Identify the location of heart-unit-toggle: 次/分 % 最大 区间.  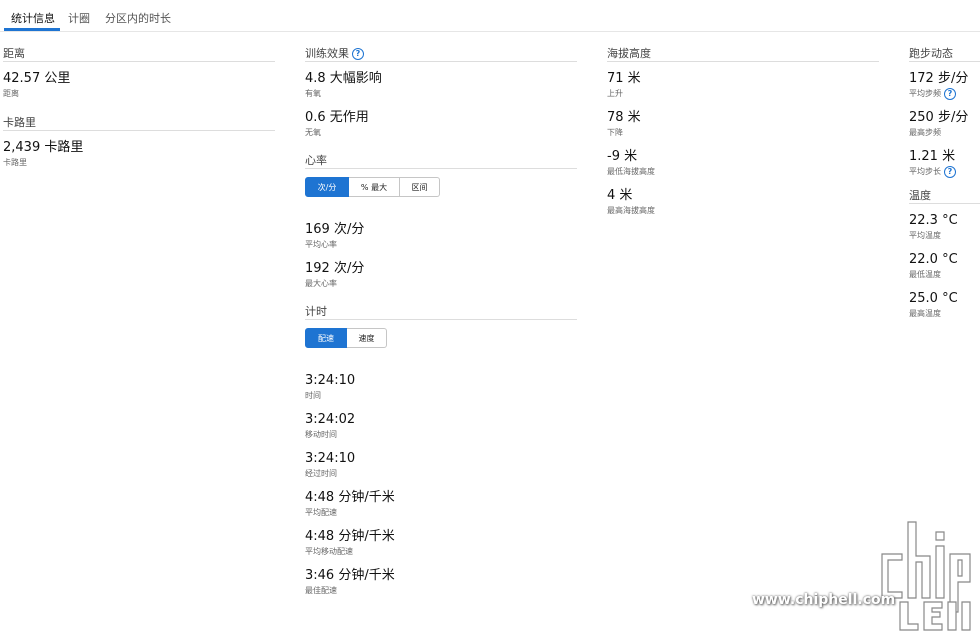
(441, 187).